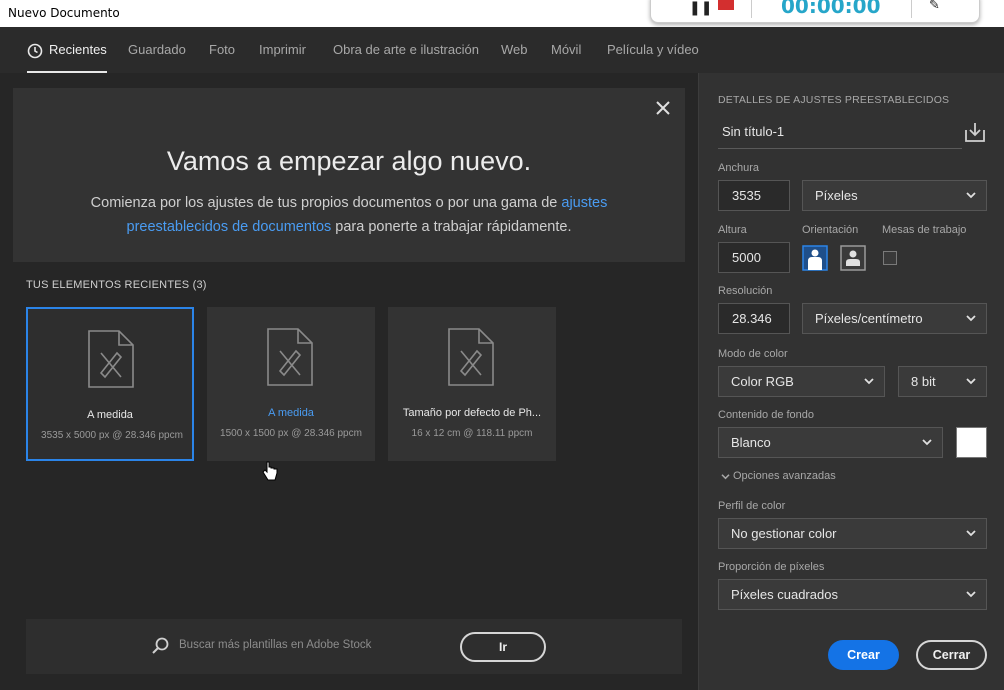 This screenshot has height=690, width=1004. What do you see at coordinates (840, 133) in the screenshot?
I see `document-name-field: Sin título-1` at bounding box center [840, 133].